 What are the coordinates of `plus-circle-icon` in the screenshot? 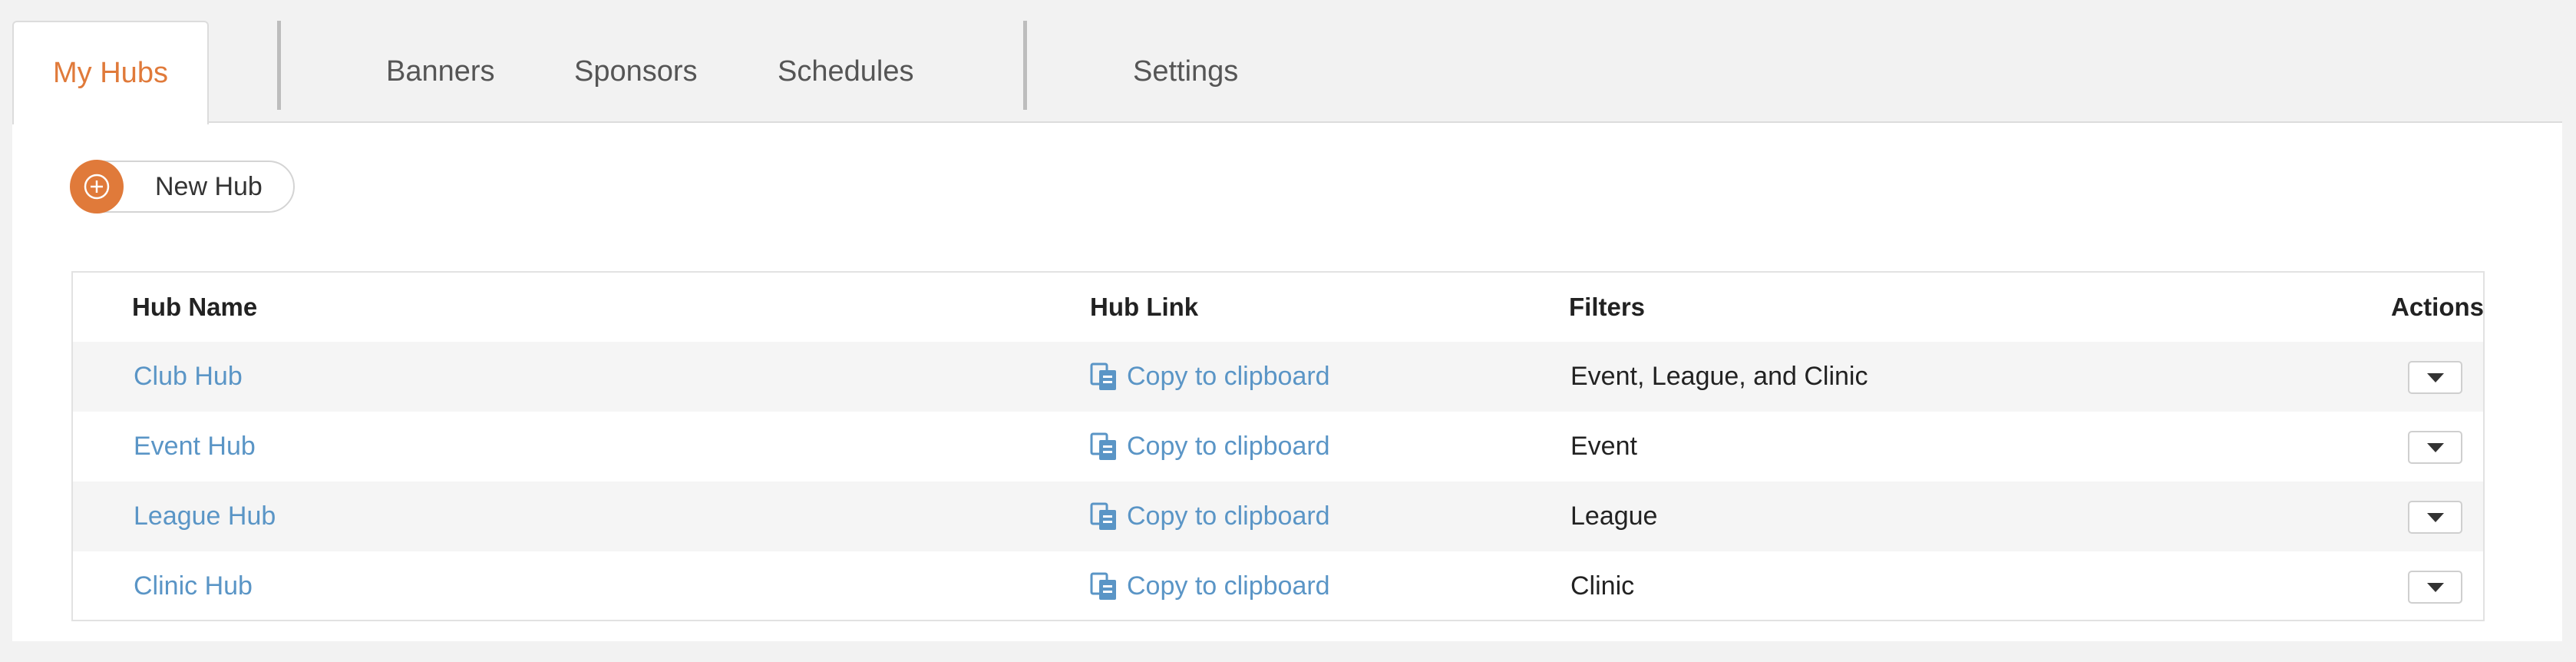 It's located at (97, 186).